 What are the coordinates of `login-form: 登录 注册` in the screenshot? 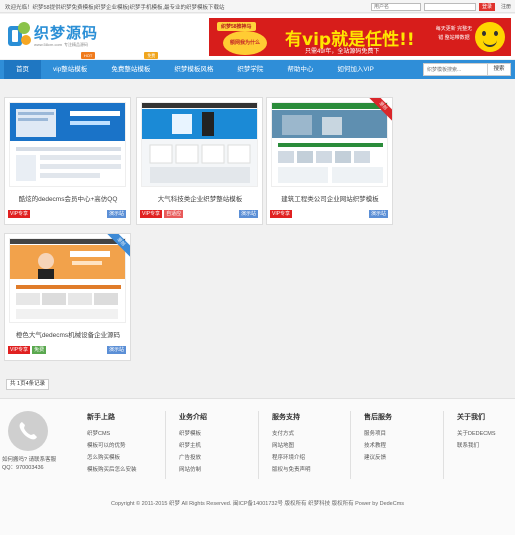 It's located at (440, 6).